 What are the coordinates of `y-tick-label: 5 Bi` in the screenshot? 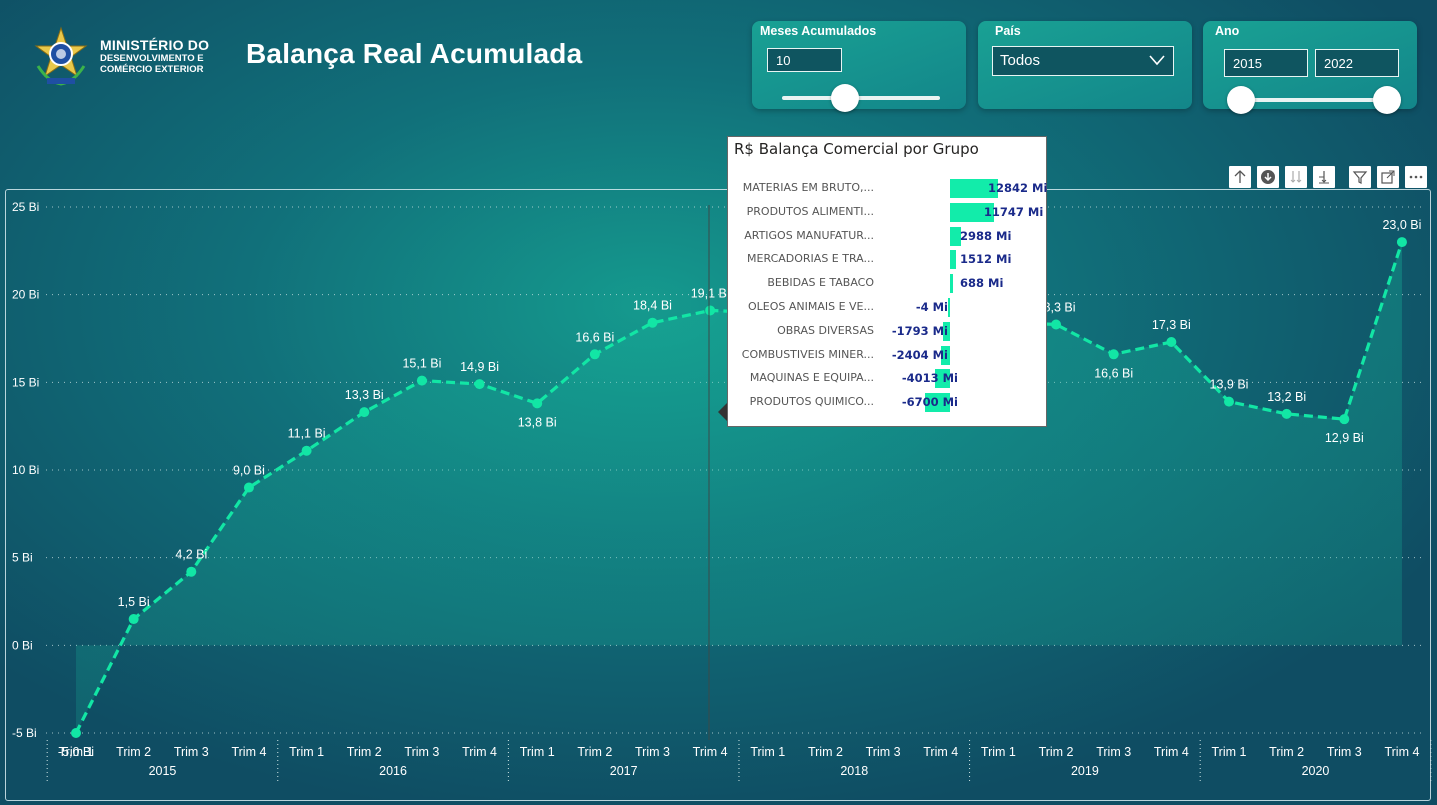 It's located at (22, 558).